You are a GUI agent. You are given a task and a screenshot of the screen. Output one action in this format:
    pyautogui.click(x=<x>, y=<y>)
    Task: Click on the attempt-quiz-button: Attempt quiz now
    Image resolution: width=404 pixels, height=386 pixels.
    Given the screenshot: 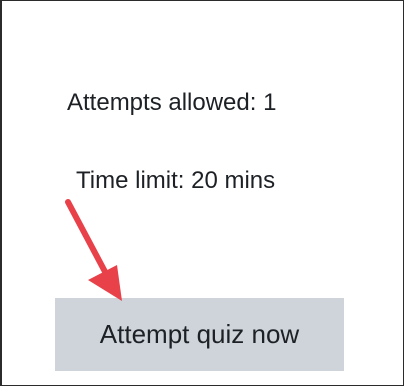 What is the action you would take?
    pyautogui.click(x=199, y=334)
    